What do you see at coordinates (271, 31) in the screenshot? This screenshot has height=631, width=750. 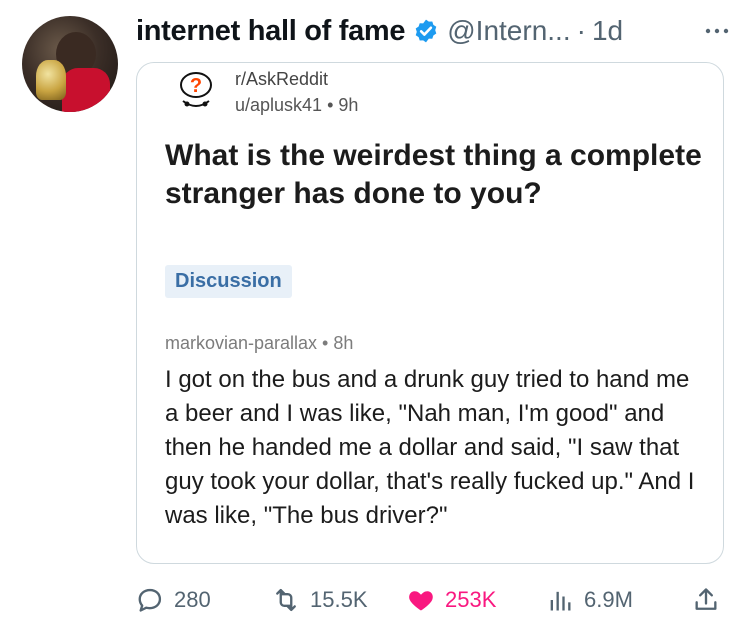 I see `display-name: internet hall of fame` at bounding box center [271, 31].